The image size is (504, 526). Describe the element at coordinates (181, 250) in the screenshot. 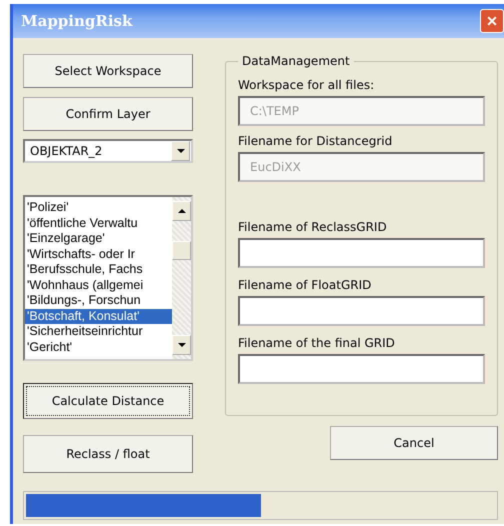

I see `scroll-thumb` at that location.